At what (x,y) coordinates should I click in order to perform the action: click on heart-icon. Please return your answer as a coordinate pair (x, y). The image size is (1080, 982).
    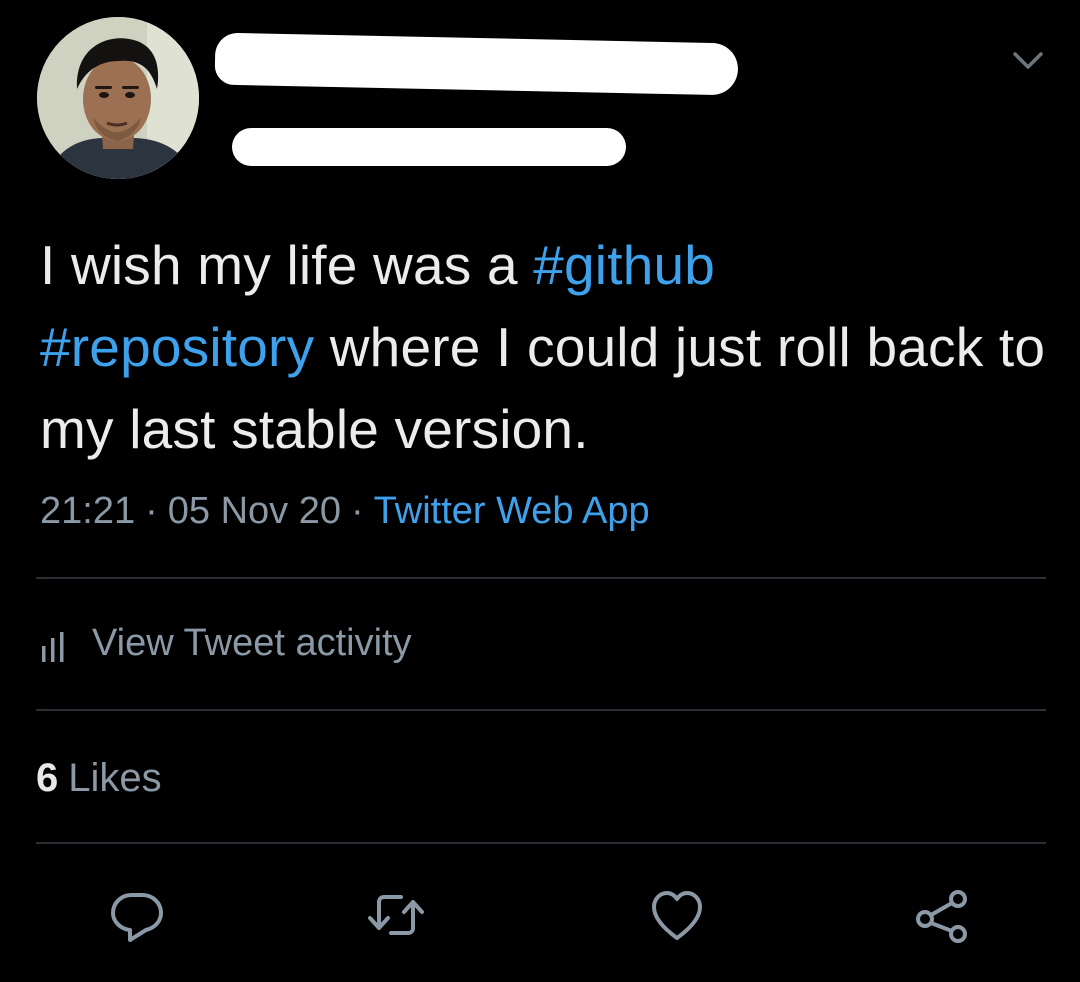
    Looking at the image, I should click on (677, 915).